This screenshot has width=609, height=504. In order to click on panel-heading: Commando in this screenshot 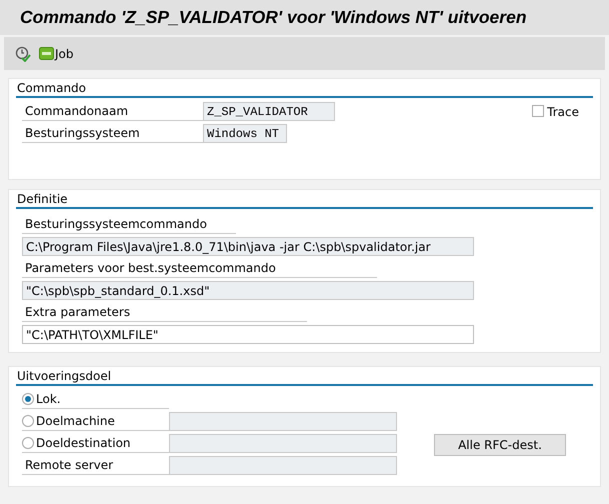, I will do `click(52, 88)`.